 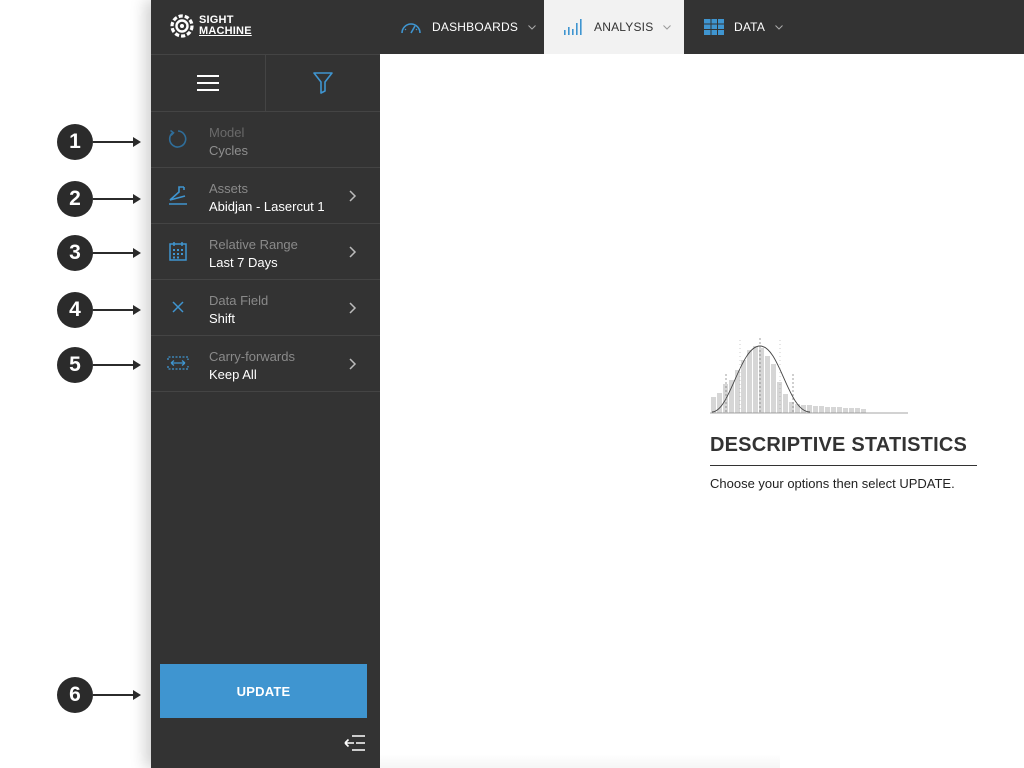 What do you see at coordinates (75, 199) in the screenshot?
I see `callout-number: 2` at bounding box center [75, 199].